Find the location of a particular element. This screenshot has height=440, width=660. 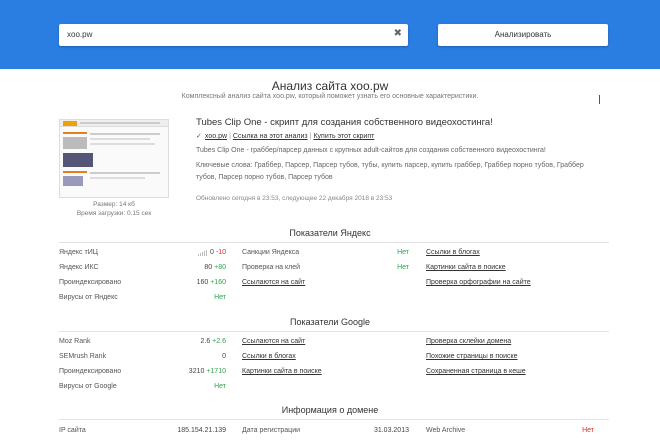

blogs-link: Ссылки в блогах is located at coordinates (453, 252).